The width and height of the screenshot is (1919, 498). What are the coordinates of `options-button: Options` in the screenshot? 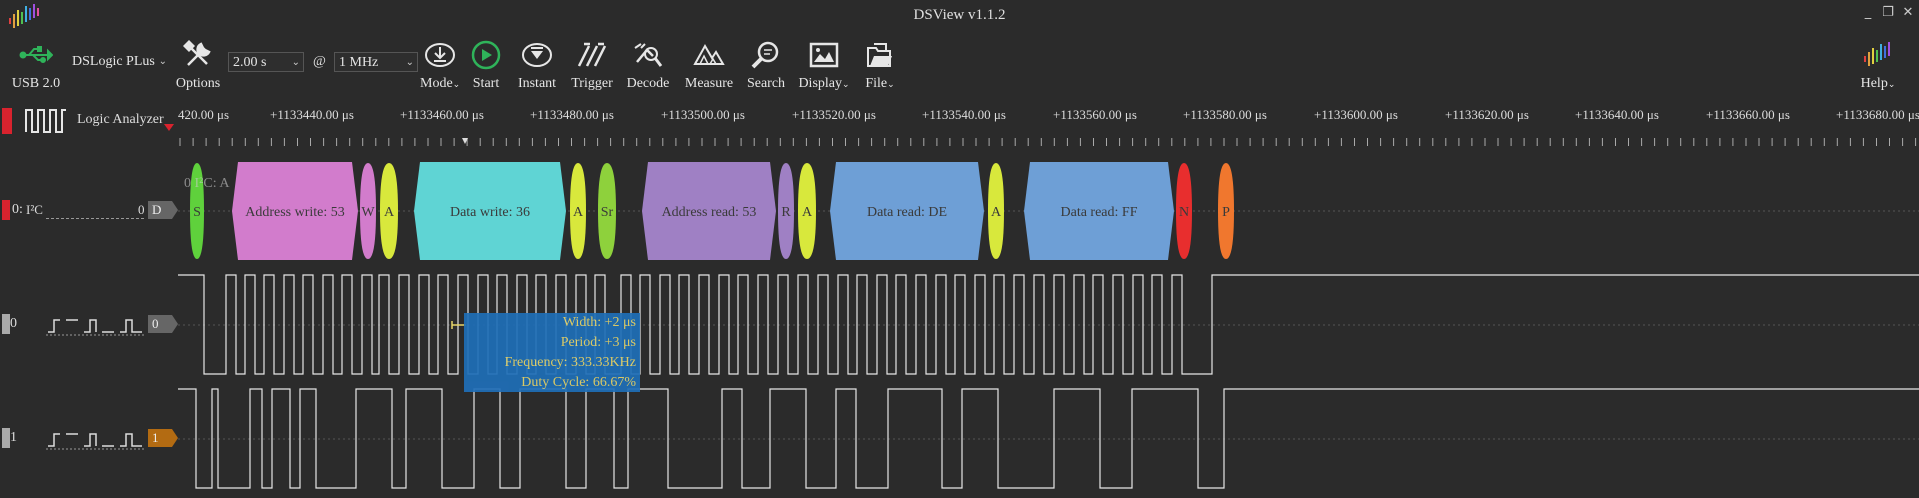 It's located at (198, 65).